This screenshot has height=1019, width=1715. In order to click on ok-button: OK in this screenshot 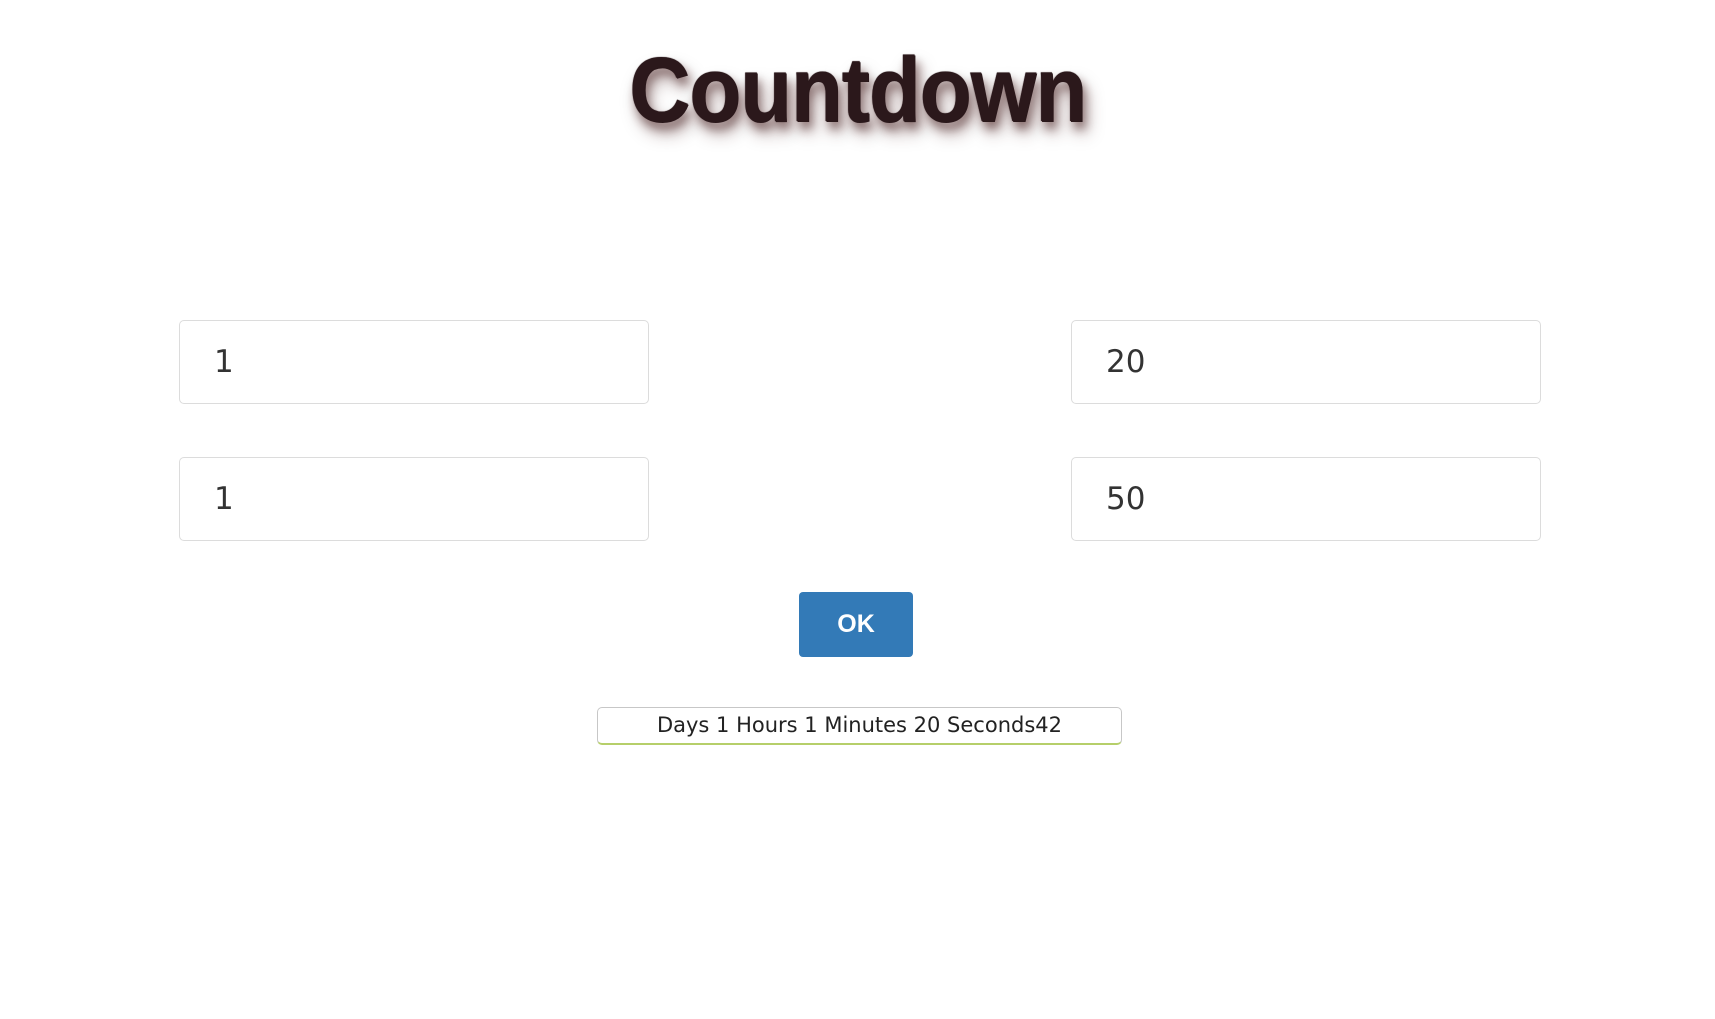, I will do `click(856, 624)`.